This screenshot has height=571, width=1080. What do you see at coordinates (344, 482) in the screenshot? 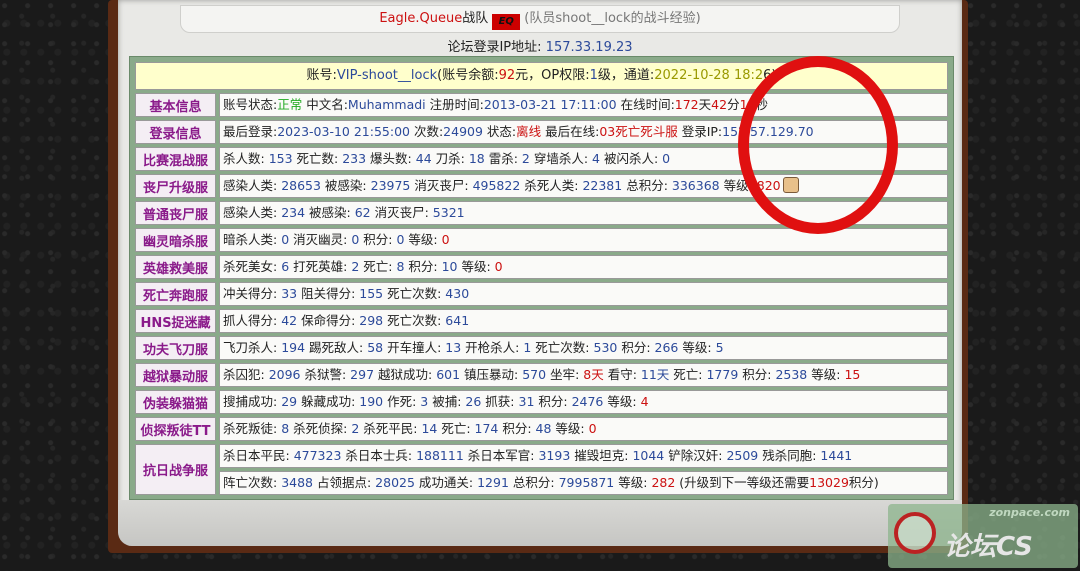
I see `stat-label: 占领据点:` at bounding box center [344, 482].